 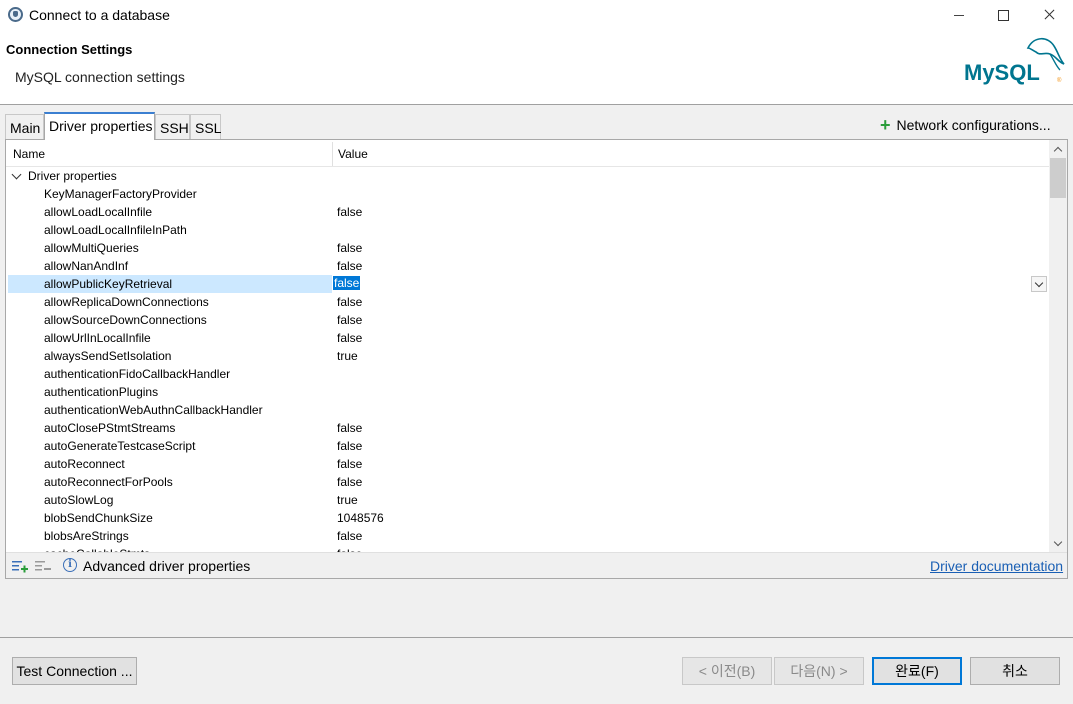 I want to click on property-name: autoReconnectForPools, so click(x=108, y=482).